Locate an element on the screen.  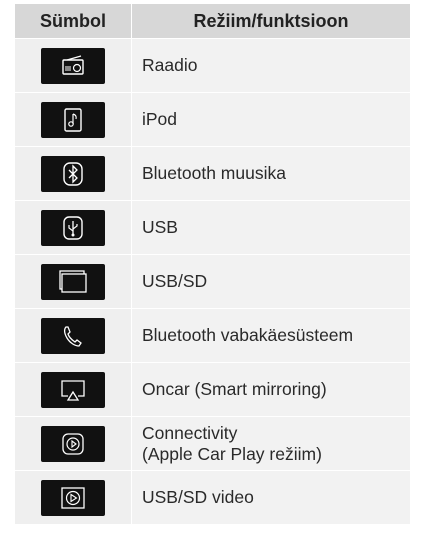
table-header-row: Sümbol Režiim/funktsioon is located at coordinates (212, 21).